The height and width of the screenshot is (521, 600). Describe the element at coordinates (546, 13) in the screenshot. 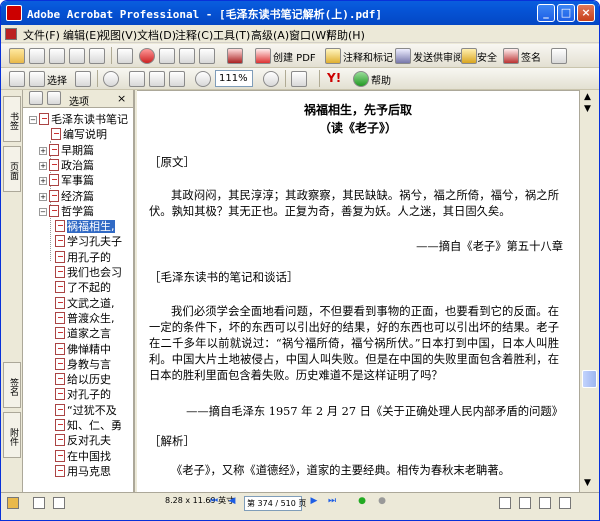

I see `minimize-button: _` at that location.